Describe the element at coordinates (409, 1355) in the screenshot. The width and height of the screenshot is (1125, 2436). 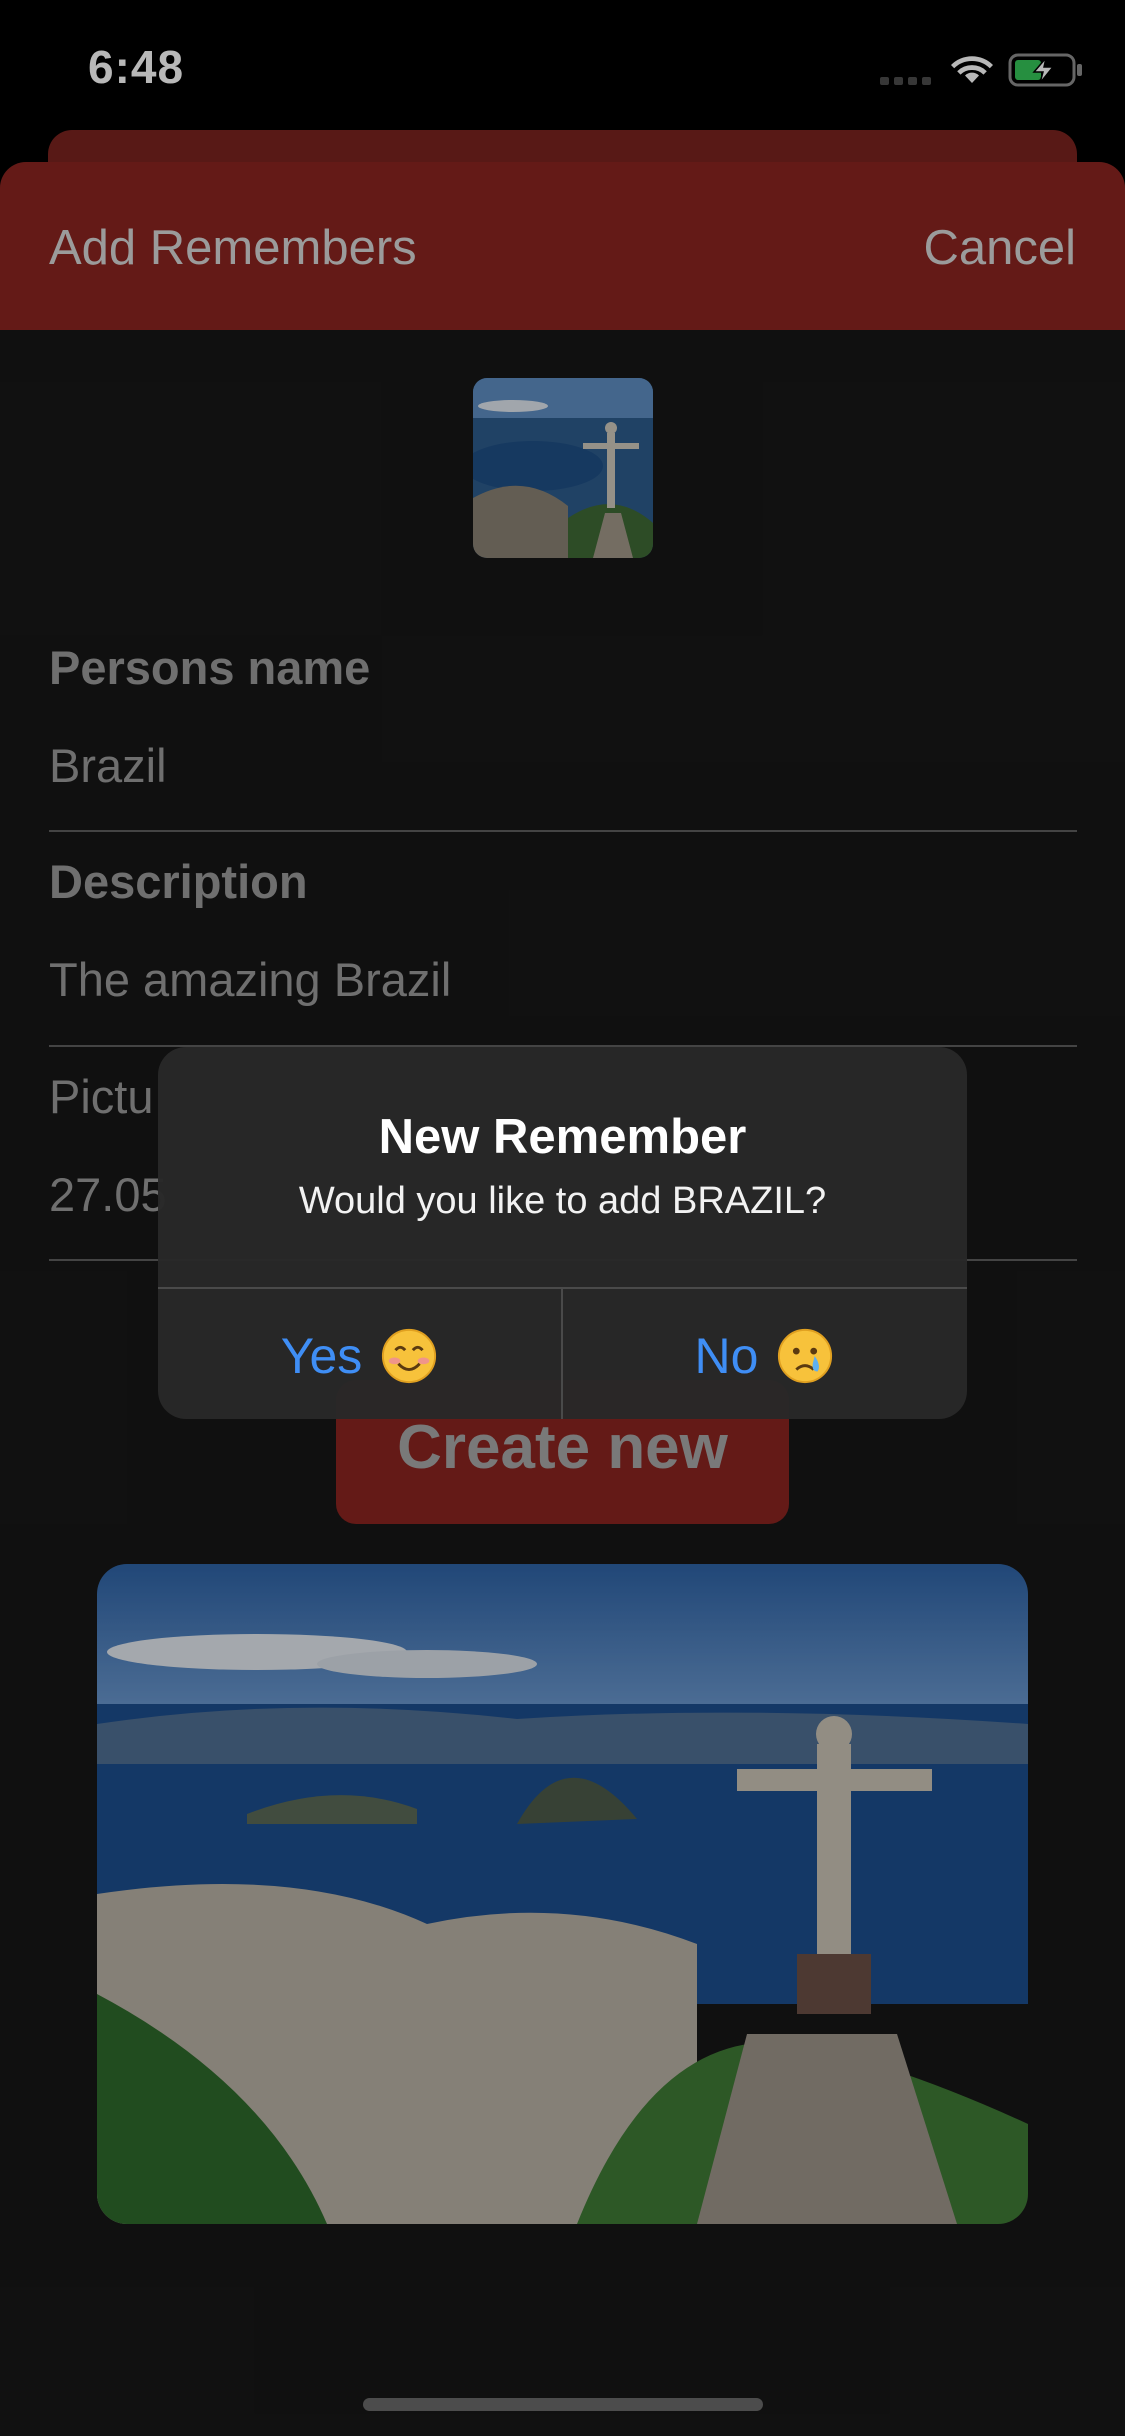
I see `smiling-face-icon` at that location.